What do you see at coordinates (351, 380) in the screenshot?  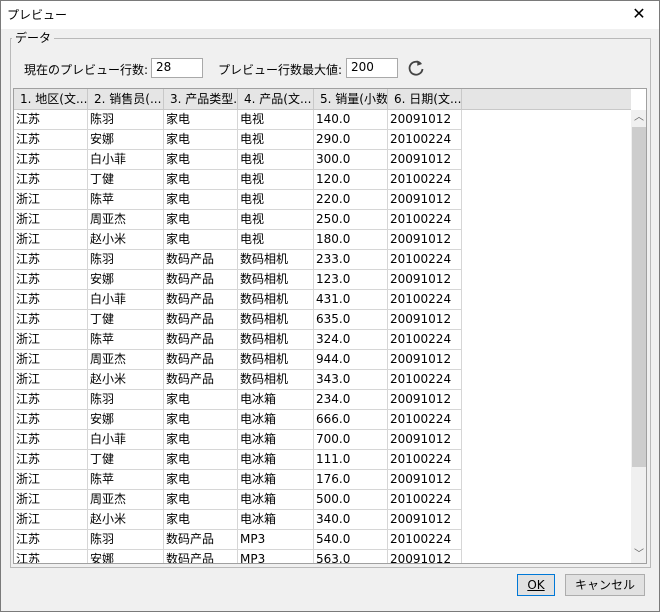 I see `table-cell: 343.0` at bounding box center [351, 380].